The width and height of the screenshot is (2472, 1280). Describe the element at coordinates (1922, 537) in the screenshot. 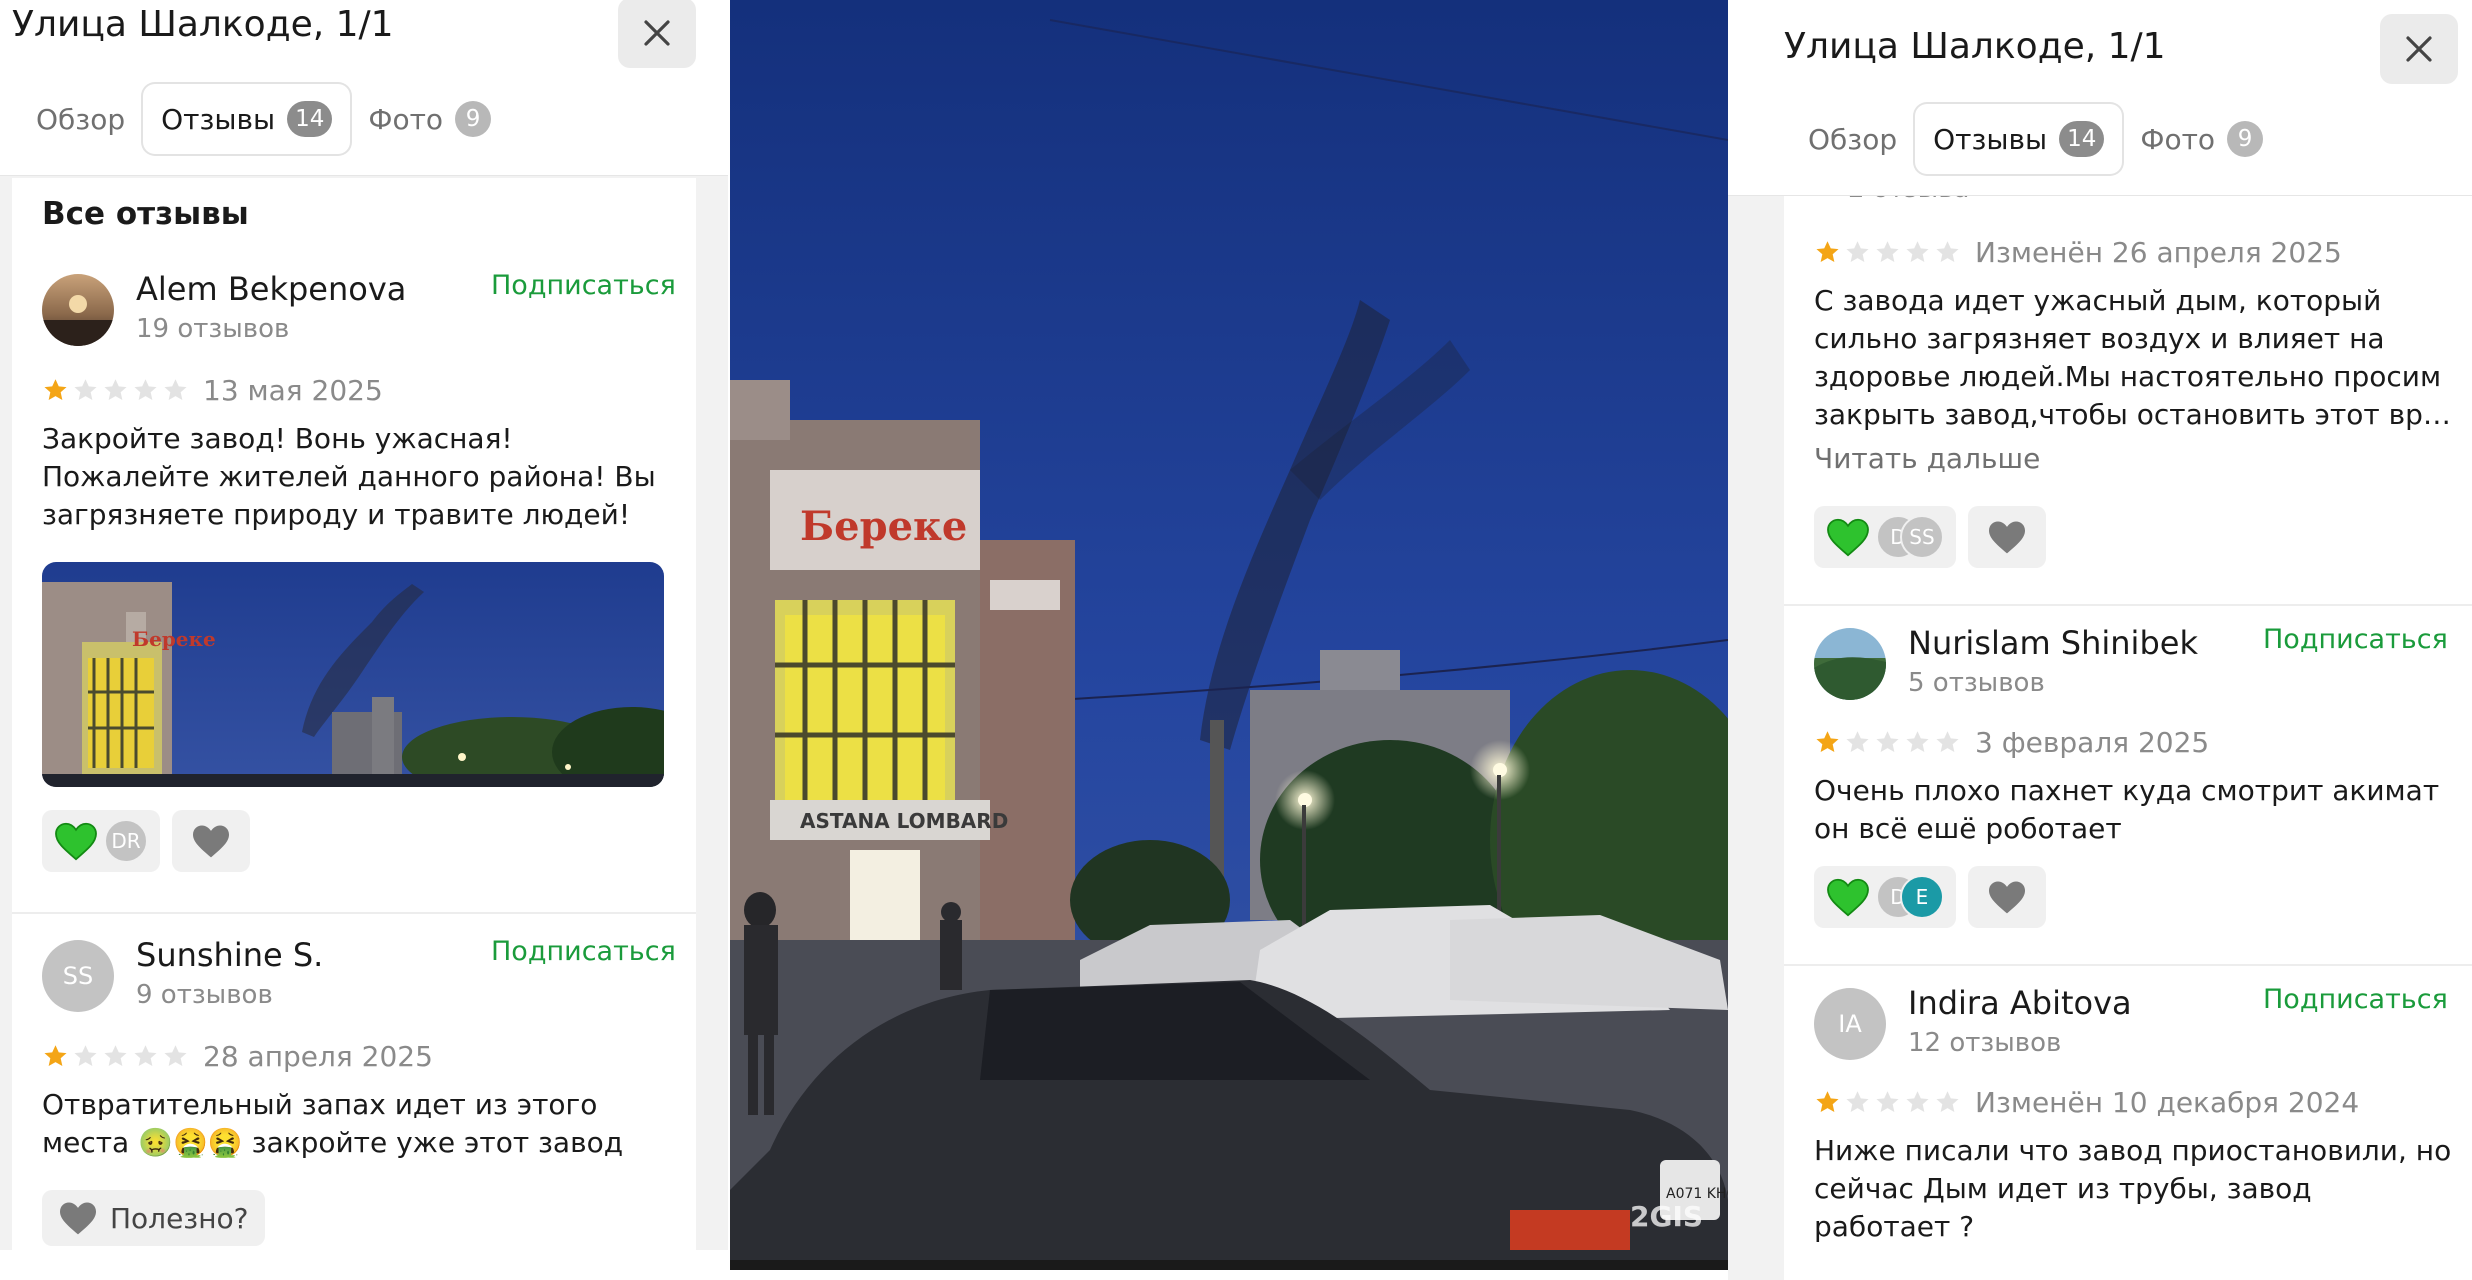

I see `liker-avatar: SS` at that location.